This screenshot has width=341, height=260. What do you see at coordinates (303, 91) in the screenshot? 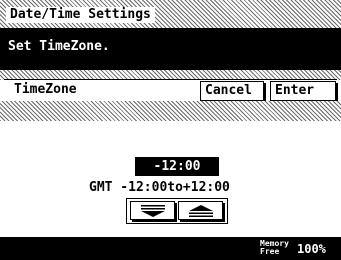
I see `enter-button: Enter` at bounding box center [303, 91].